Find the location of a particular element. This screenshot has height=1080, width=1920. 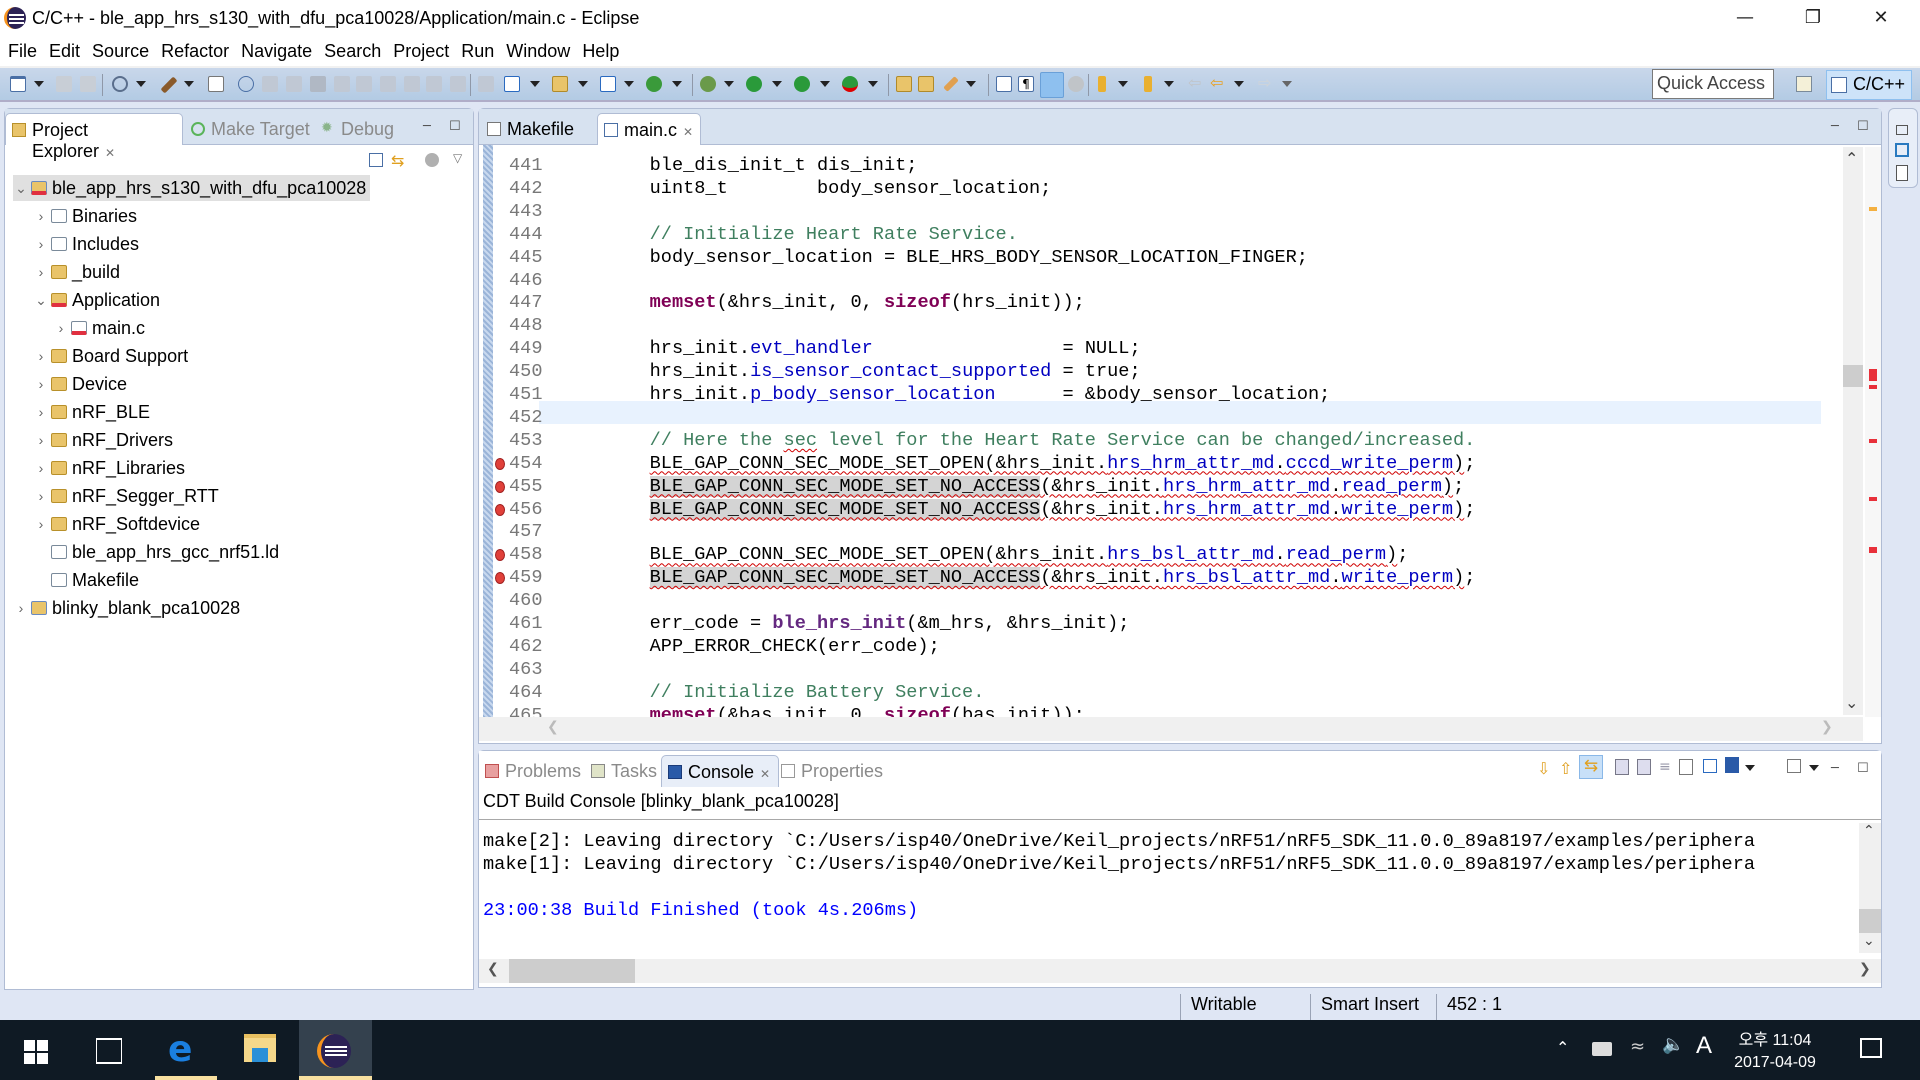

new-dropdown-icon is located at coordinates (39, 84).